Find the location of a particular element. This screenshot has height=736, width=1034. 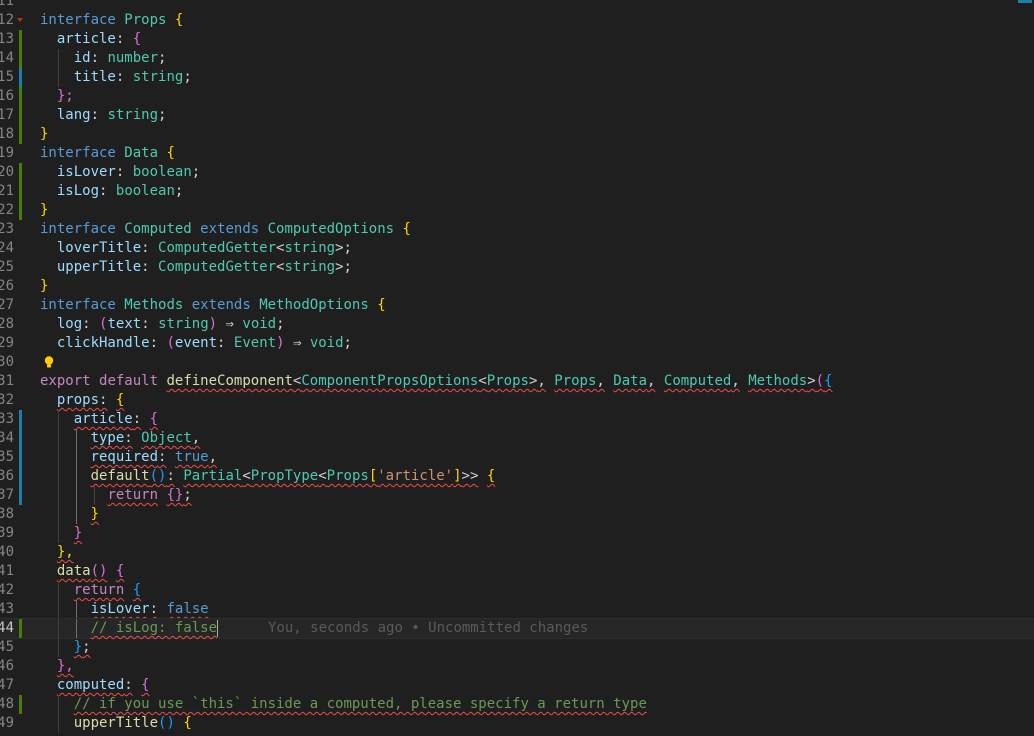

code-line: 26} is located at coordinates (517, 286).